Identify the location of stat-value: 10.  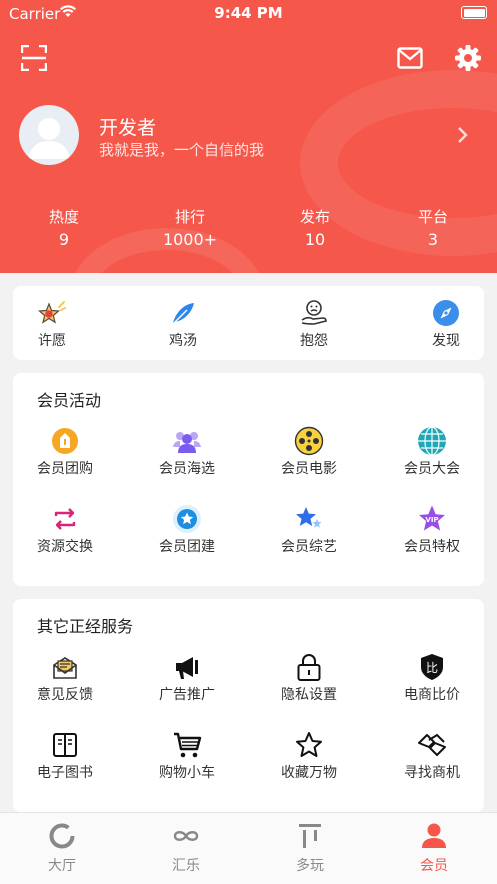
(315, 239).